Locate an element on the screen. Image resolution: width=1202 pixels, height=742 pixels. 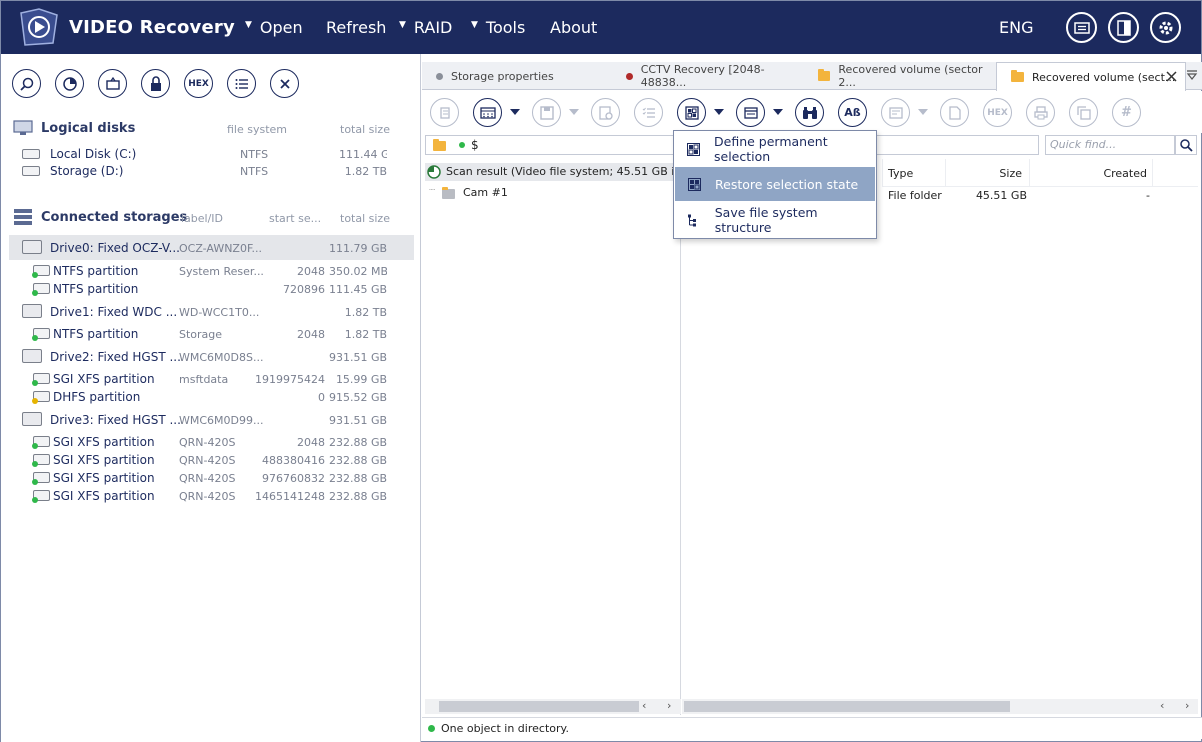
panel-toggle-button is located at coordinates (1123, 27).